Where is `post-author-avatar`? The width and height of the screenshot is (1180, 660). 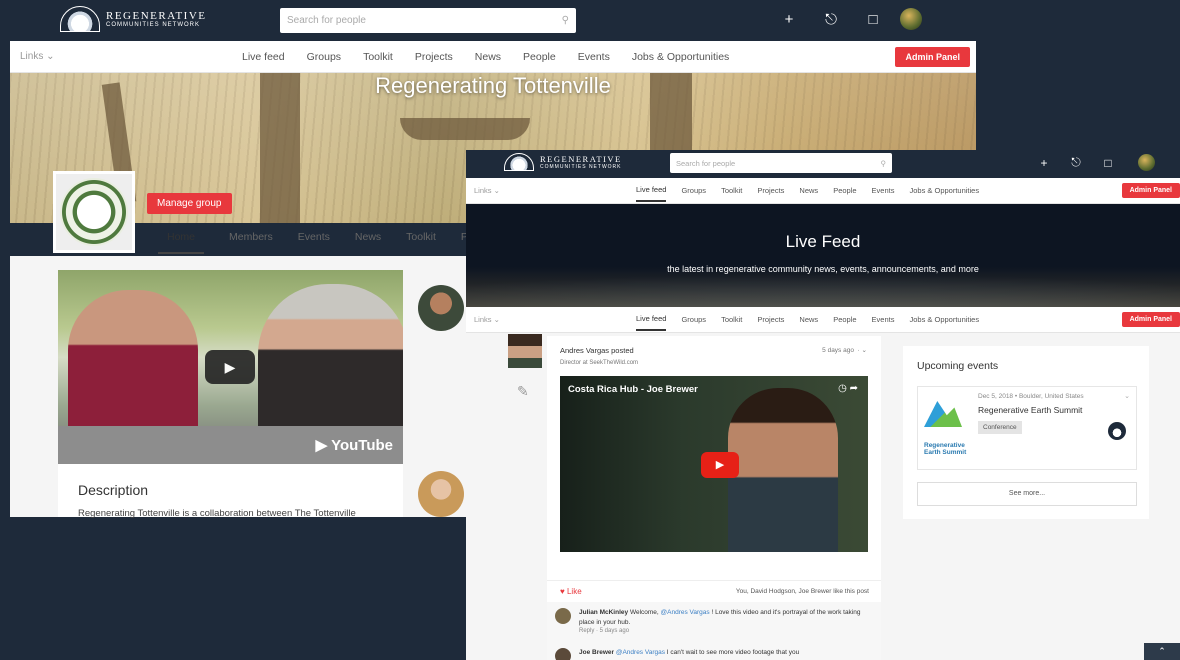 post-author-avatar is located at coordinates (525, 351).